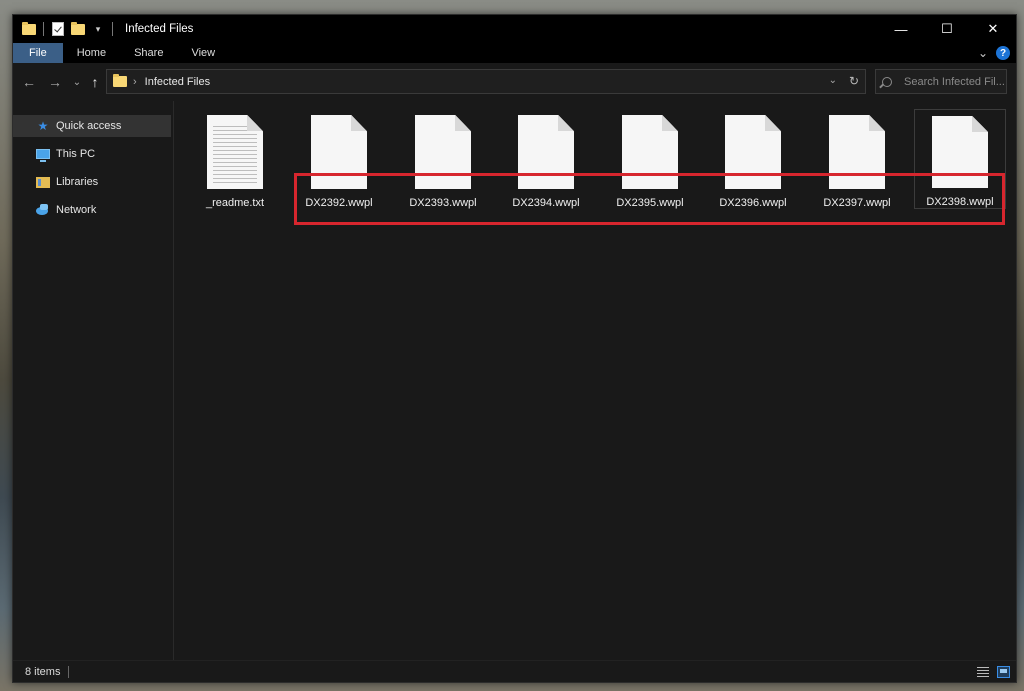 The width and height of the screenshot is (1024, 691). What do you see at coordinates (43, 210) in the screenshot?
I see `network-icon` at bounding box center [43, 210].